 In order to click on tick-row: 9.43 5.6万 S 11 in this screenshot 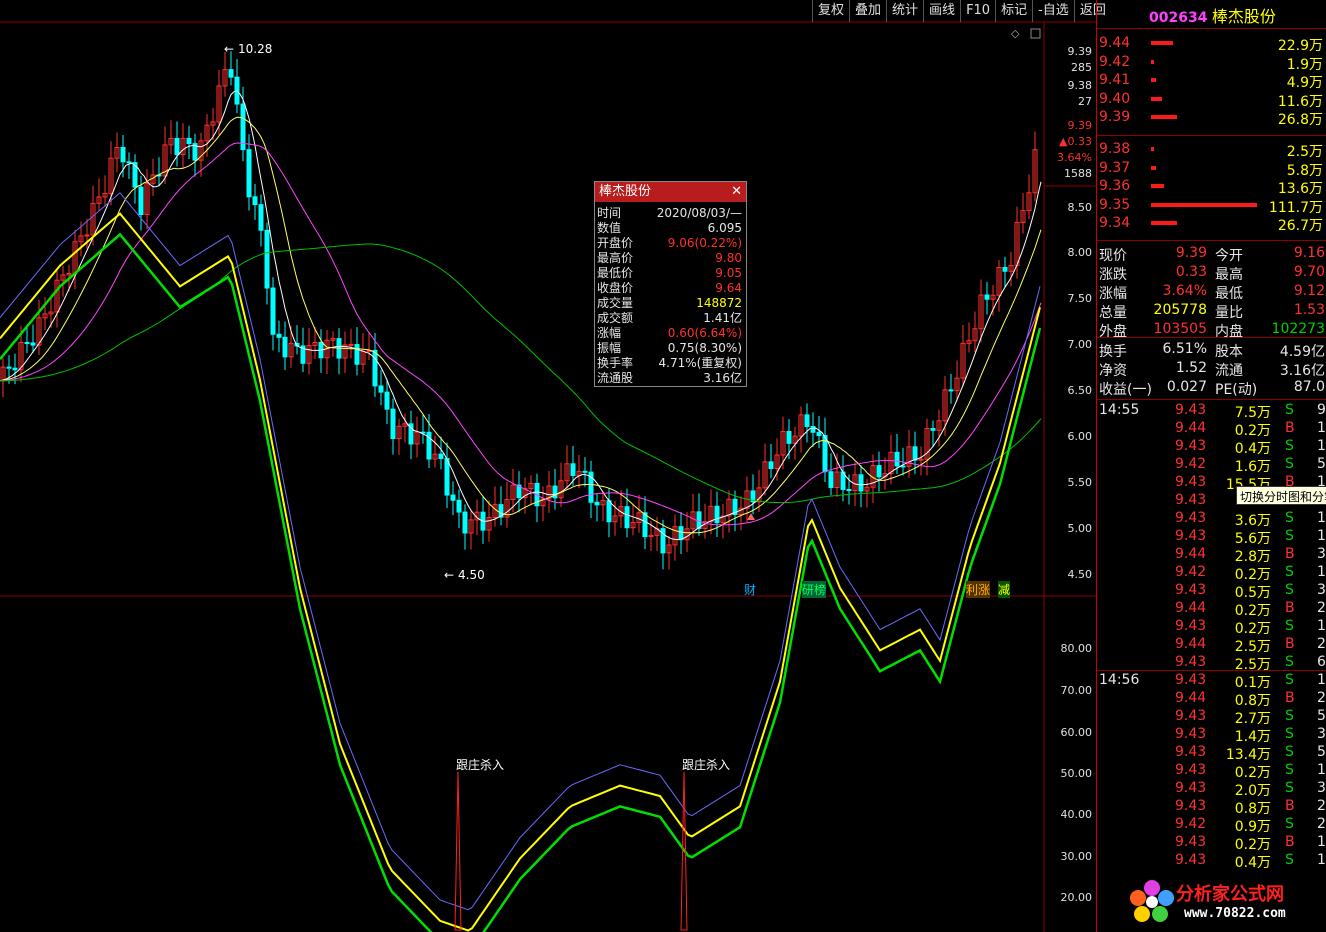, I will do `click(1211, 537)`.